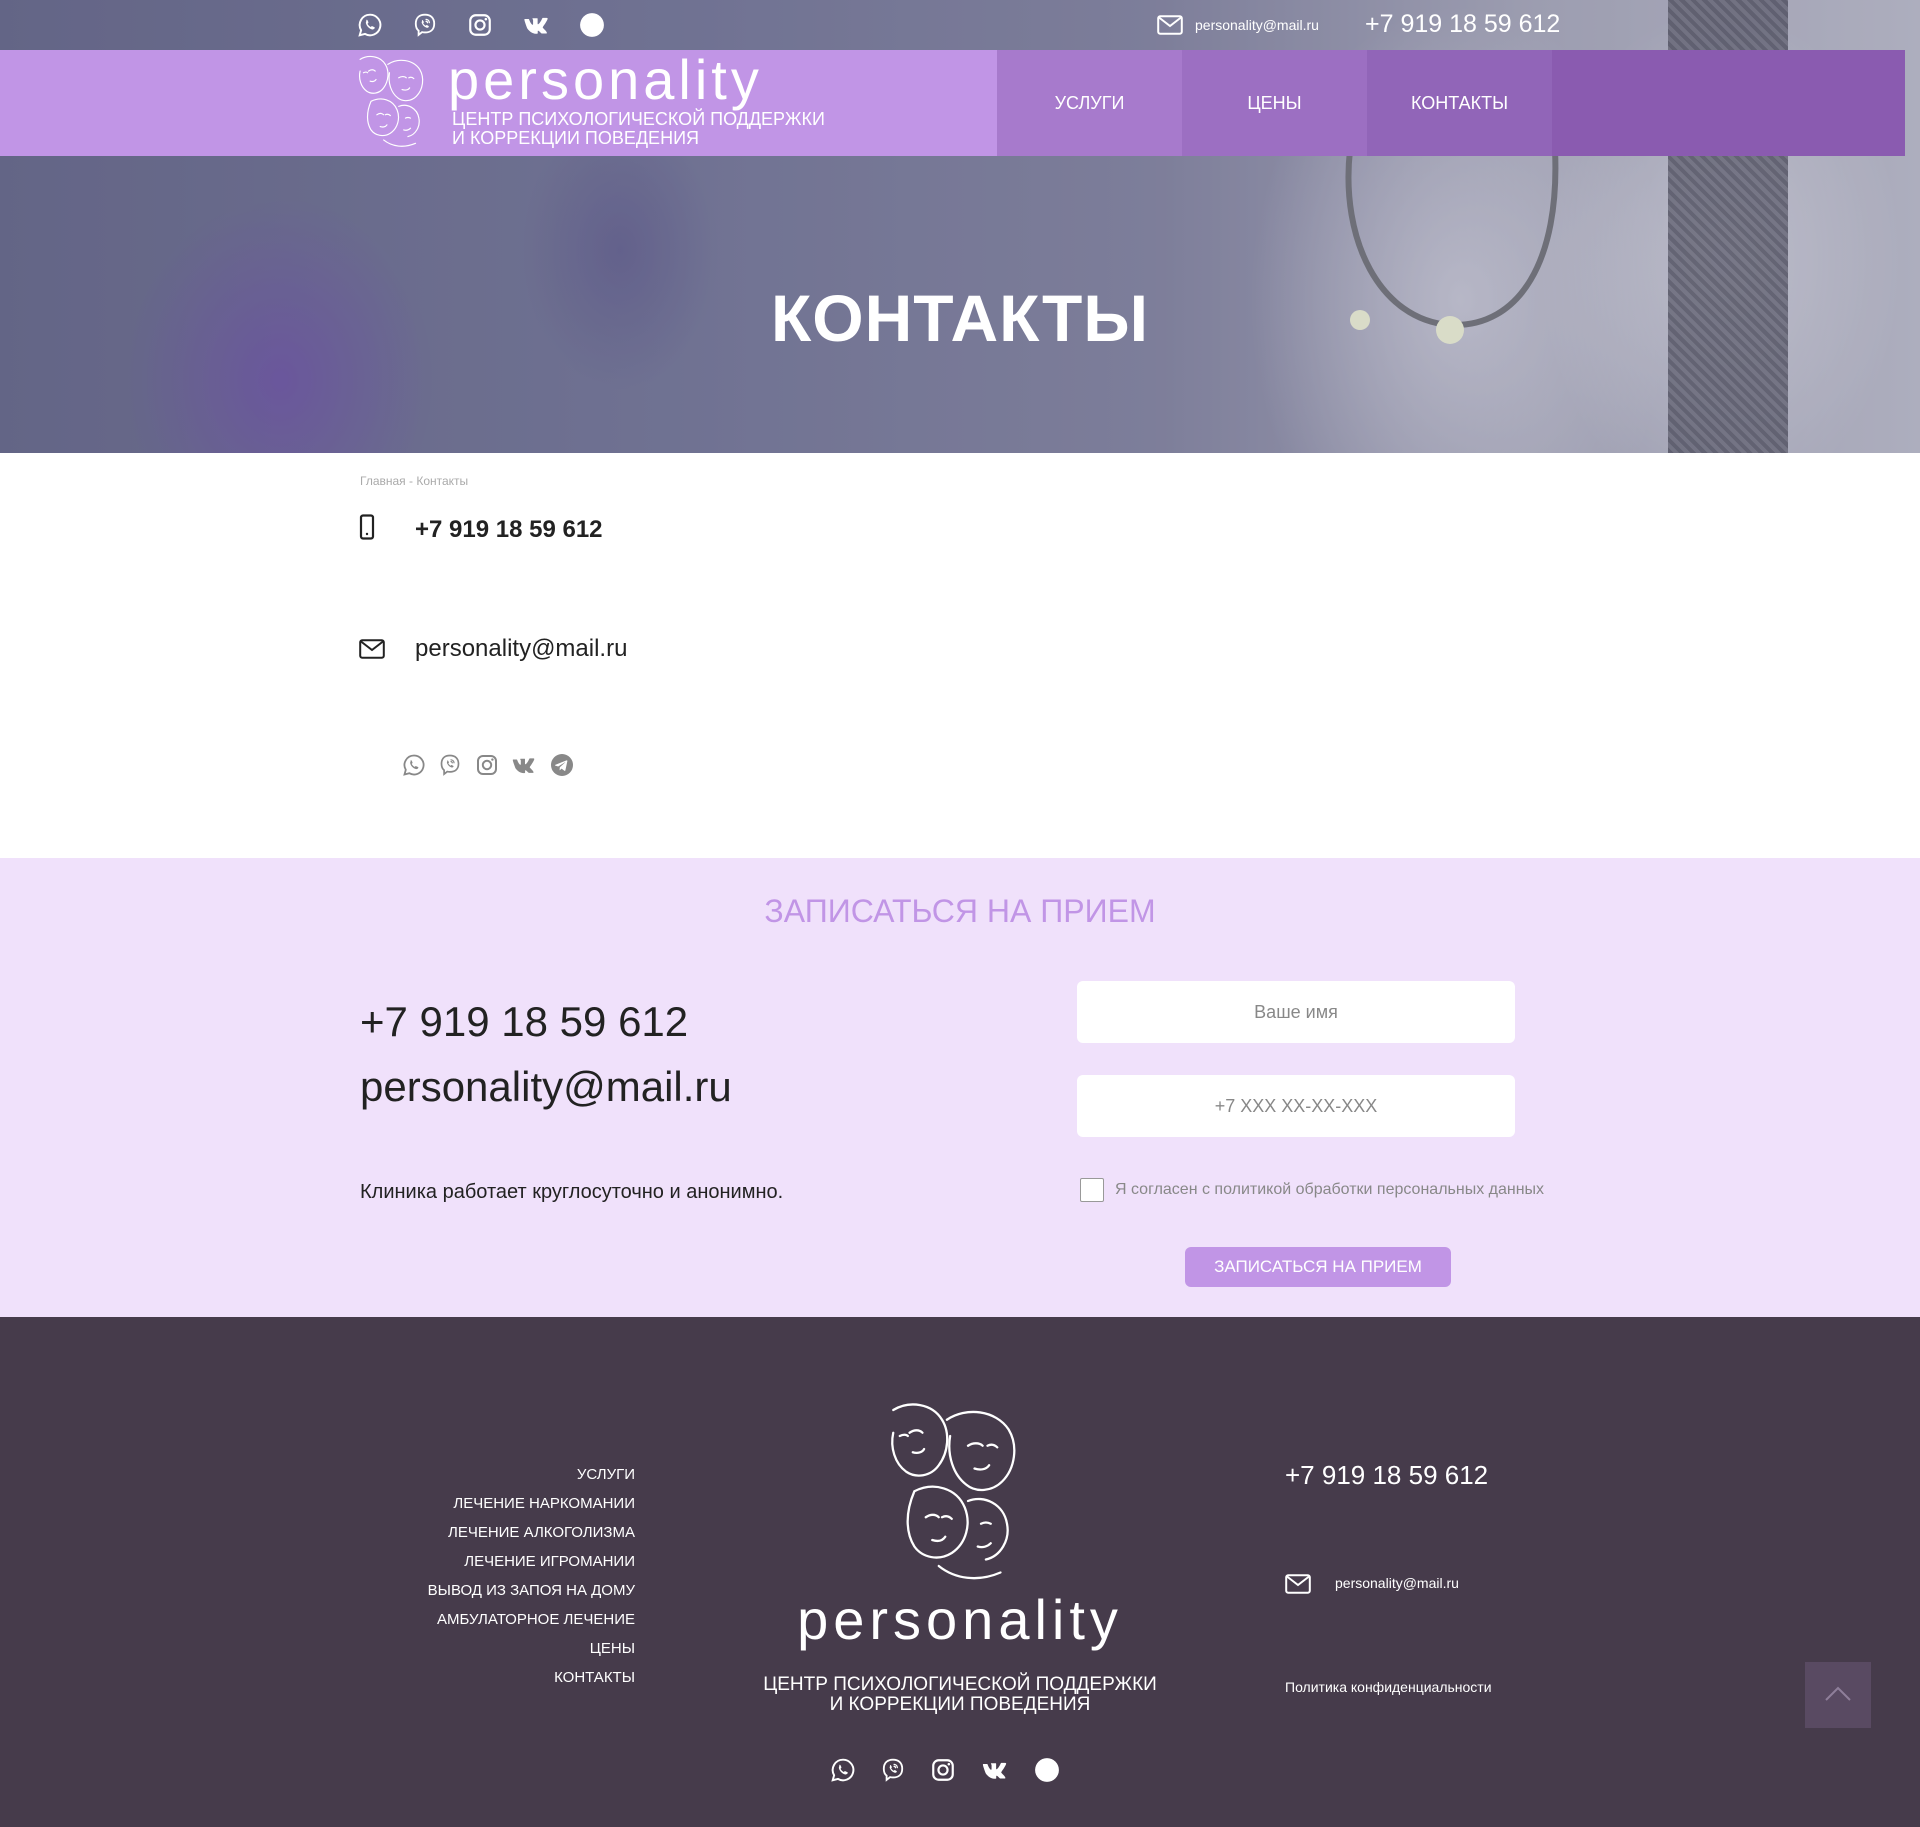 The width and height of the screenshot is (1920, 1827). Describe the element at coordinates (638, 119) in the screenshot. I see `logo-tagline-line1: ЦЕНТР ПСИХОЛОГИЧЕСКОЙ ПОДДЕРЖКИ` at that location.